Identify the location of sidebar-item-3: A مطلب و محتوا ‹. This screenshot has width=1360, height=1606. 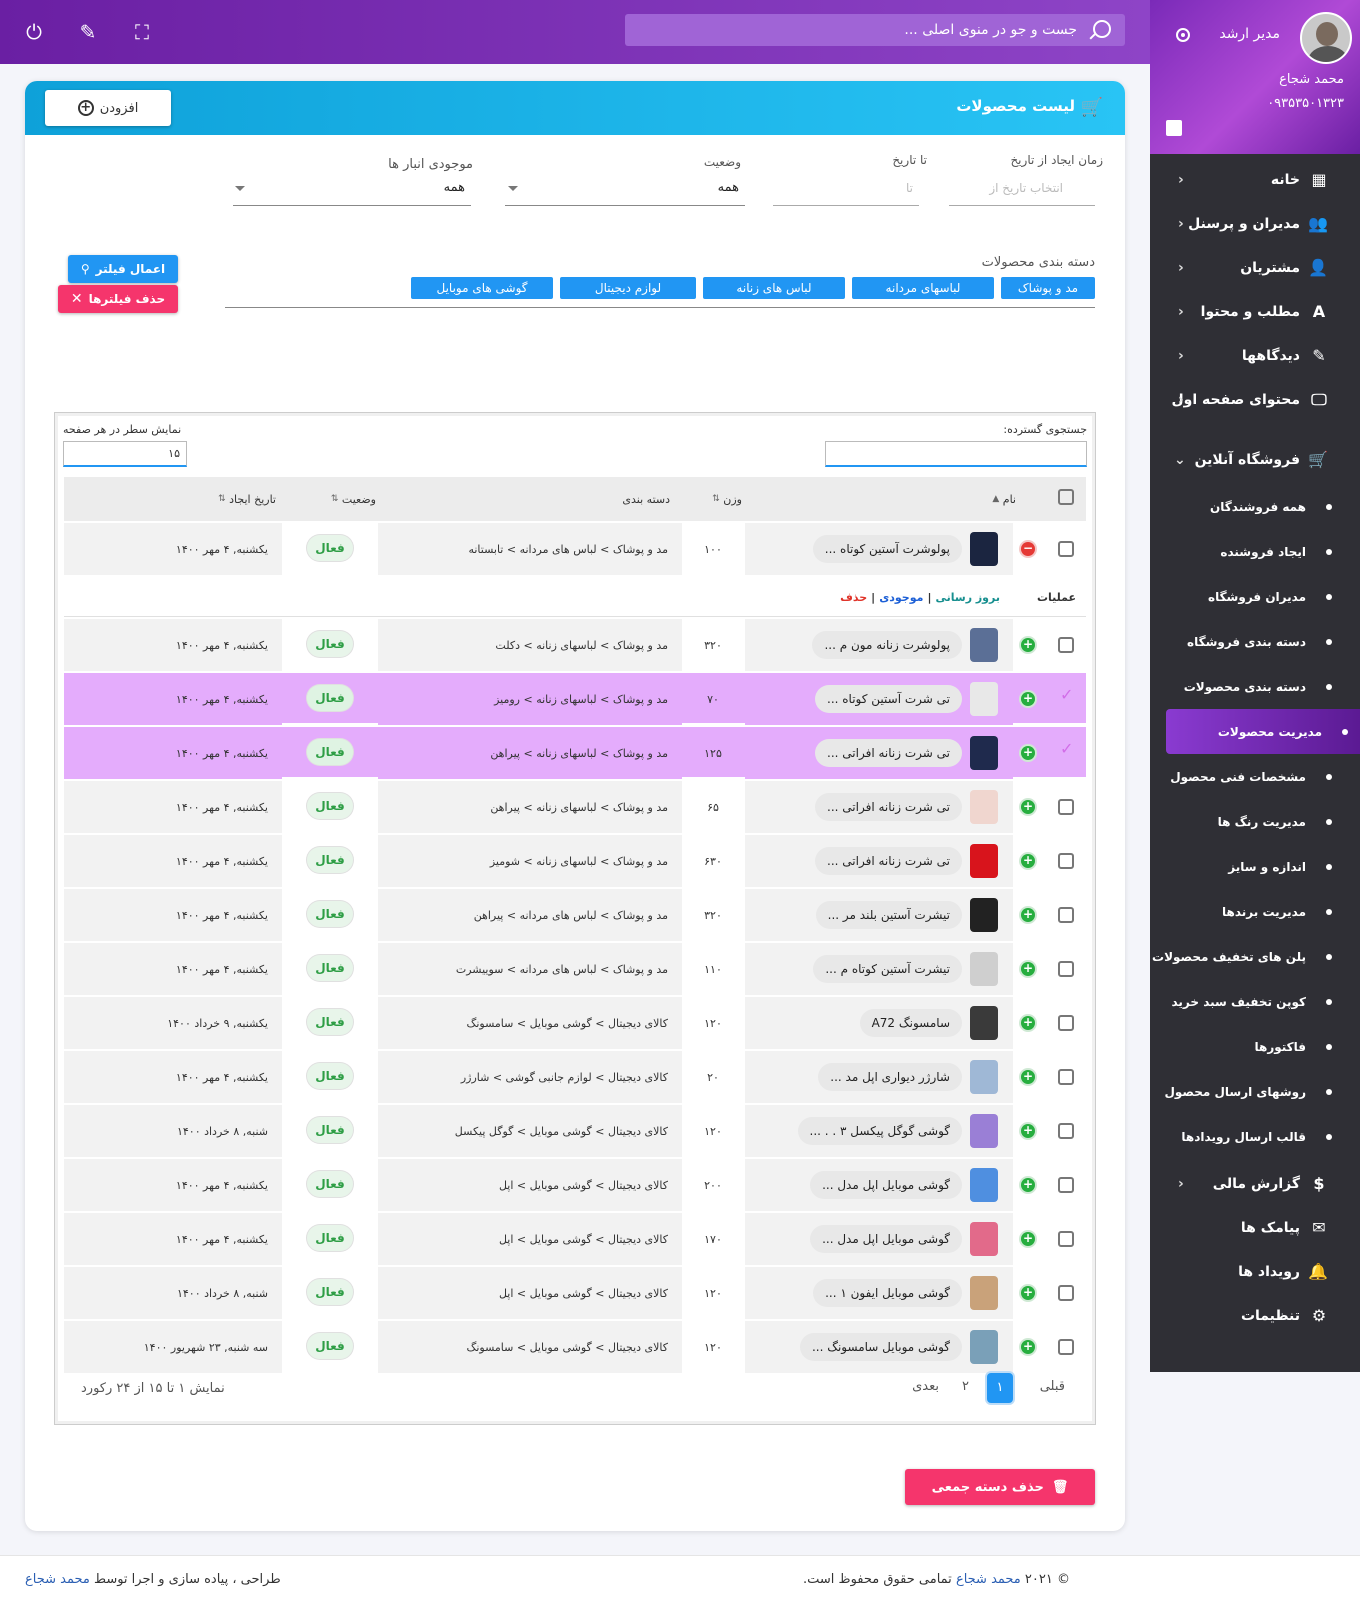
(1255, 312).